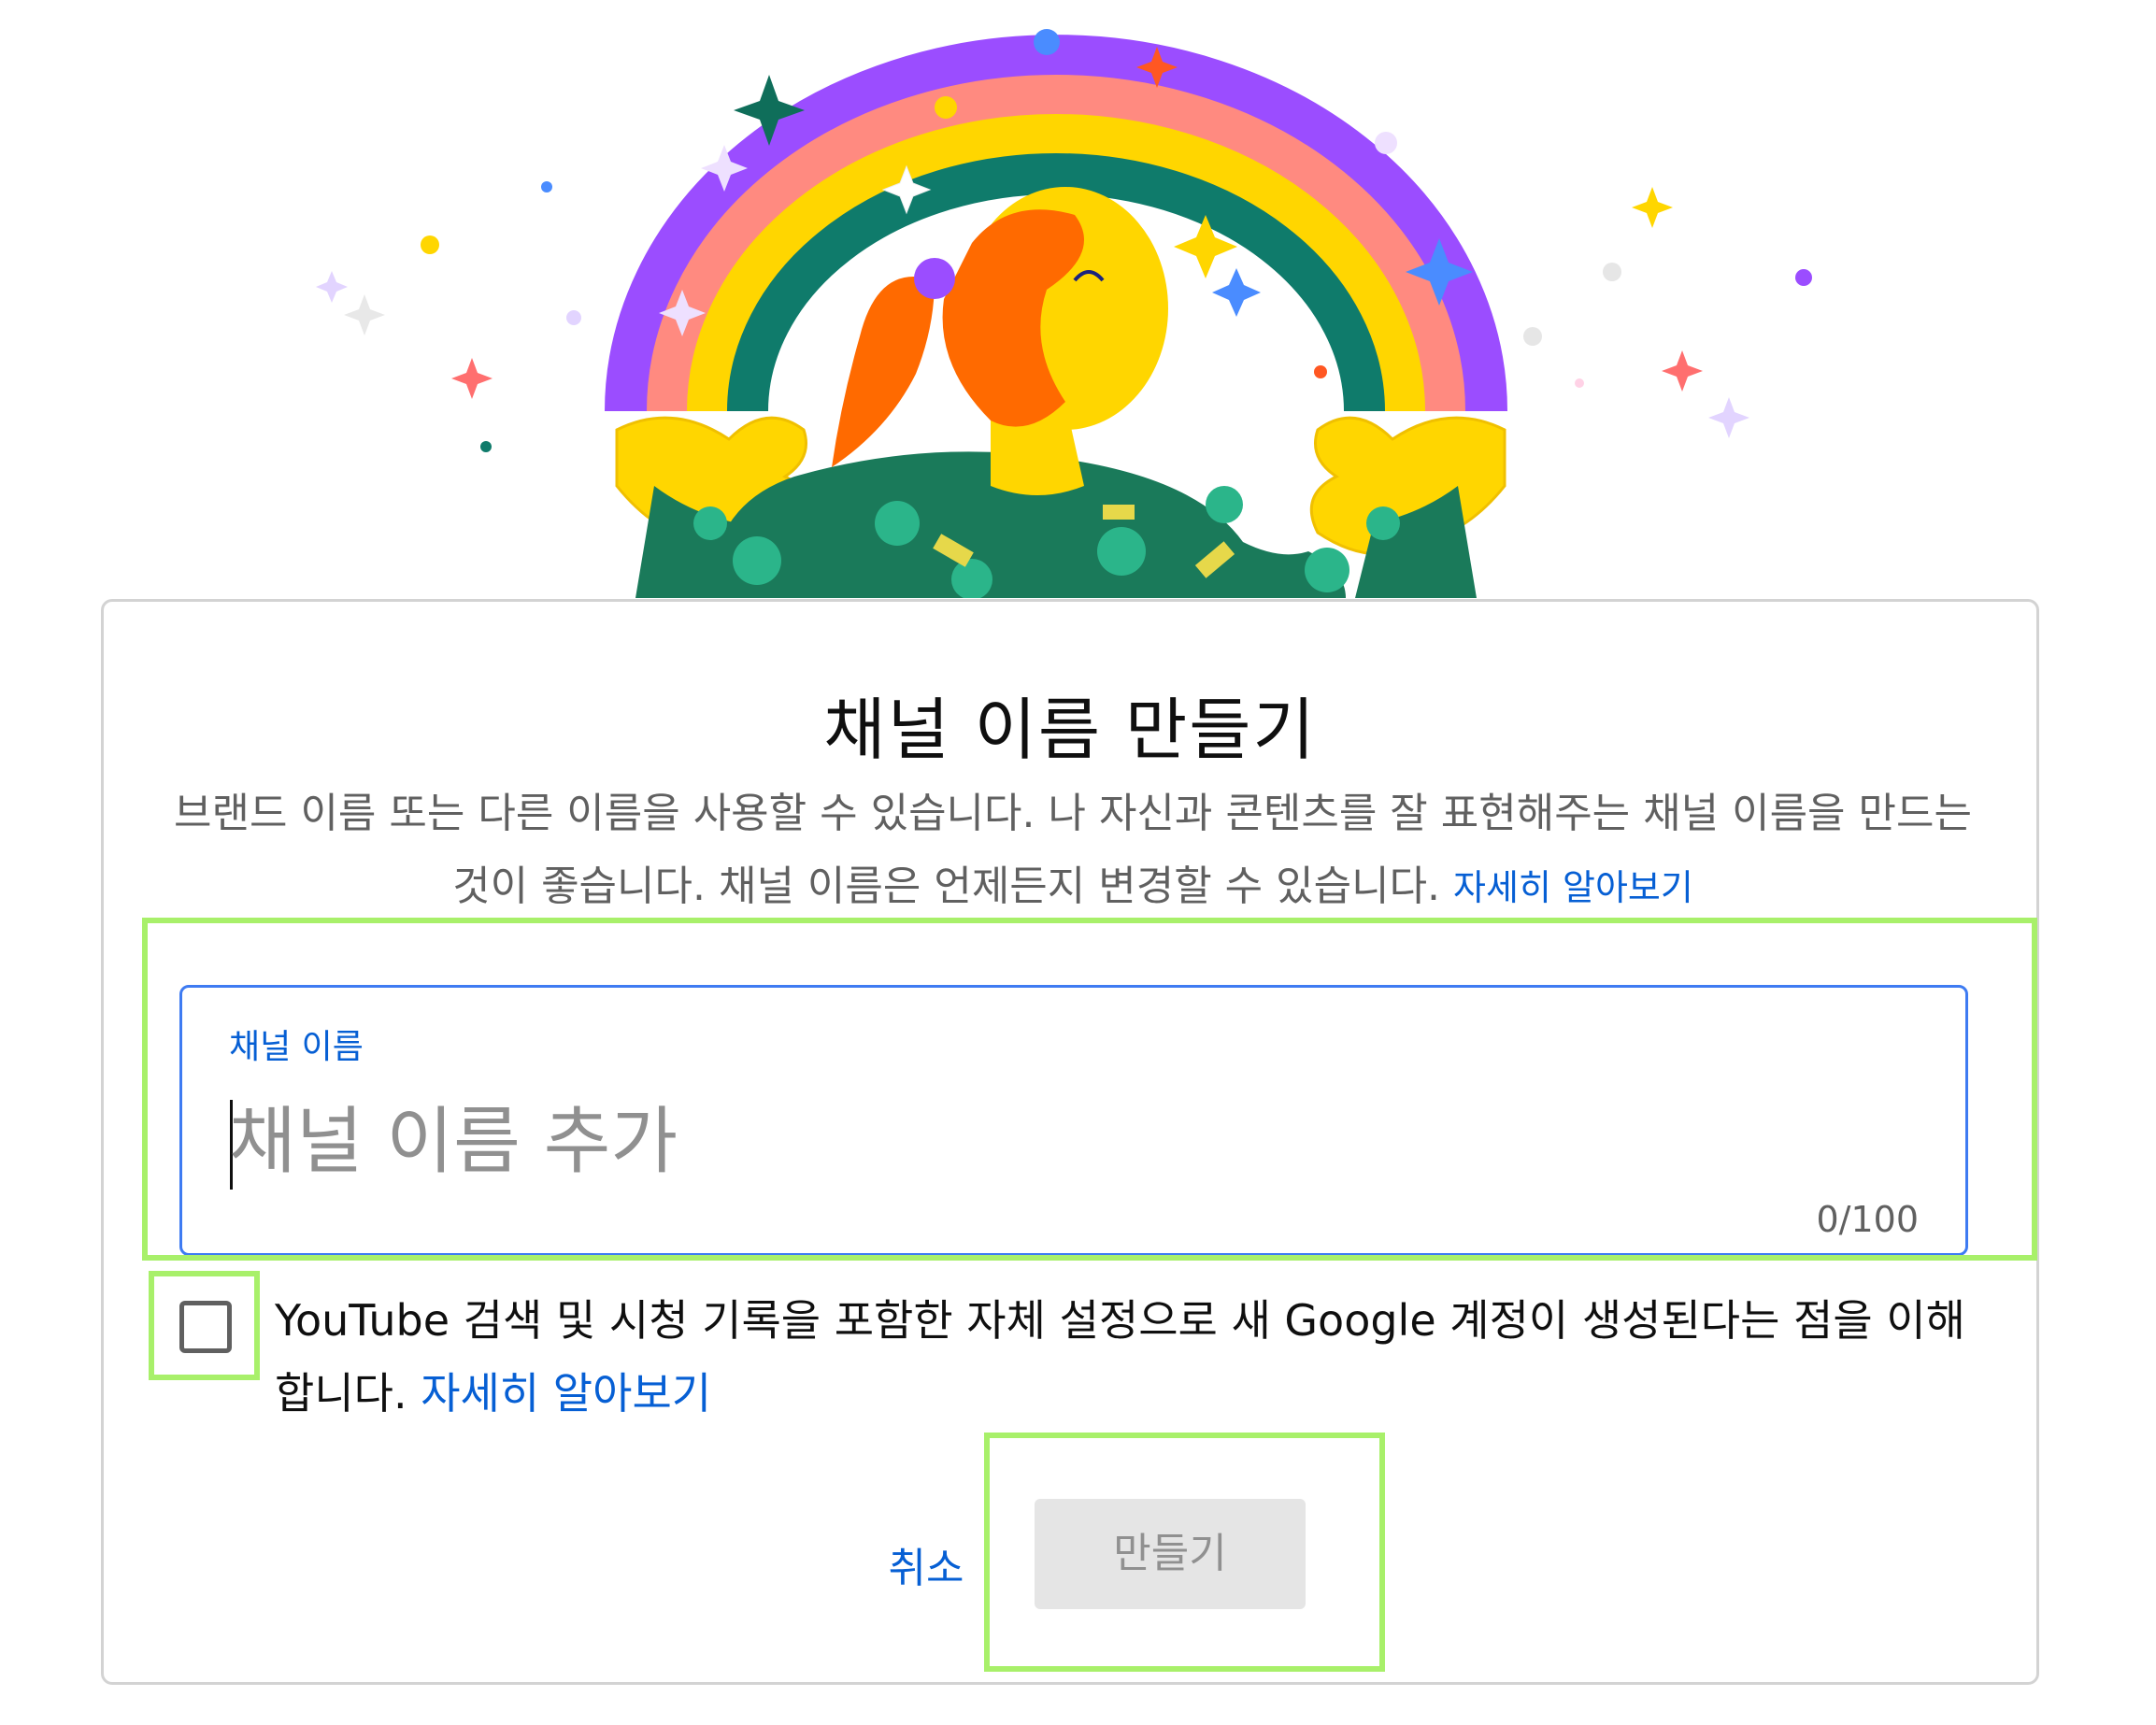  What do you see at coordinates (566, 1393) in the screenshot?
I see `agreement-learn-more-link: 자세히 알아보기` at bounding box center [566, 1393].